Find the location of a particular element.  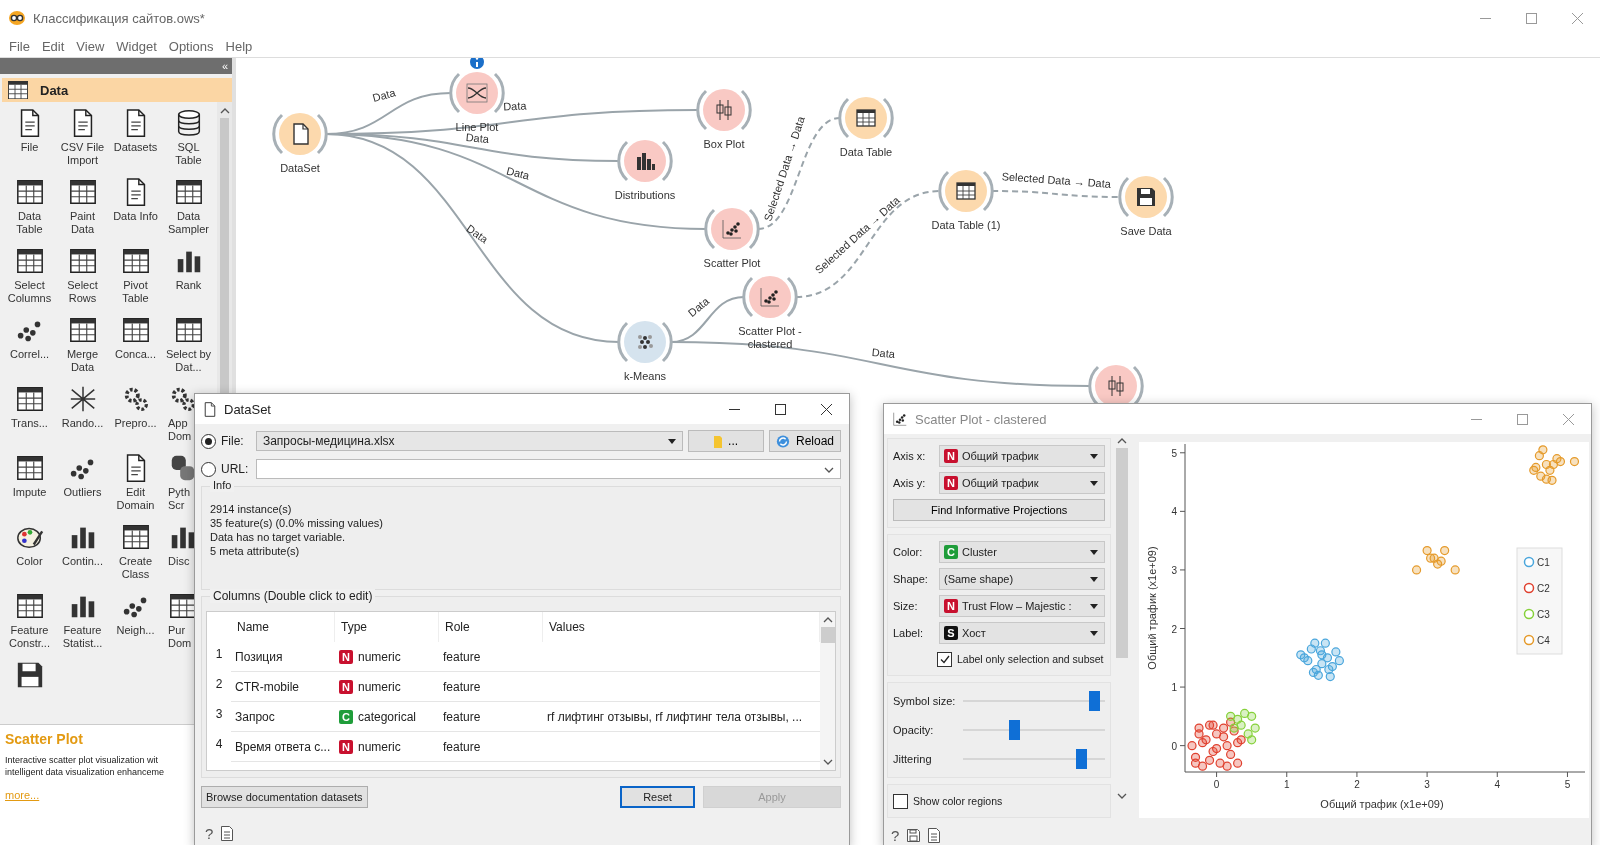

legend-label: C1 is located at coordinates (1543, 562).